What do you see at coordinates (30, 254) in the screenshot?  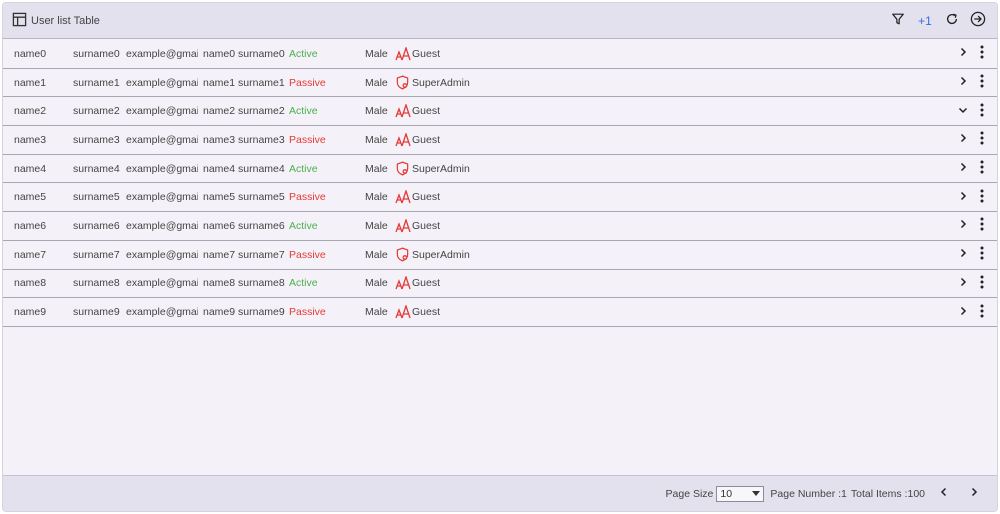 I see `cell-name: name7` at bounding box center [30, 254].